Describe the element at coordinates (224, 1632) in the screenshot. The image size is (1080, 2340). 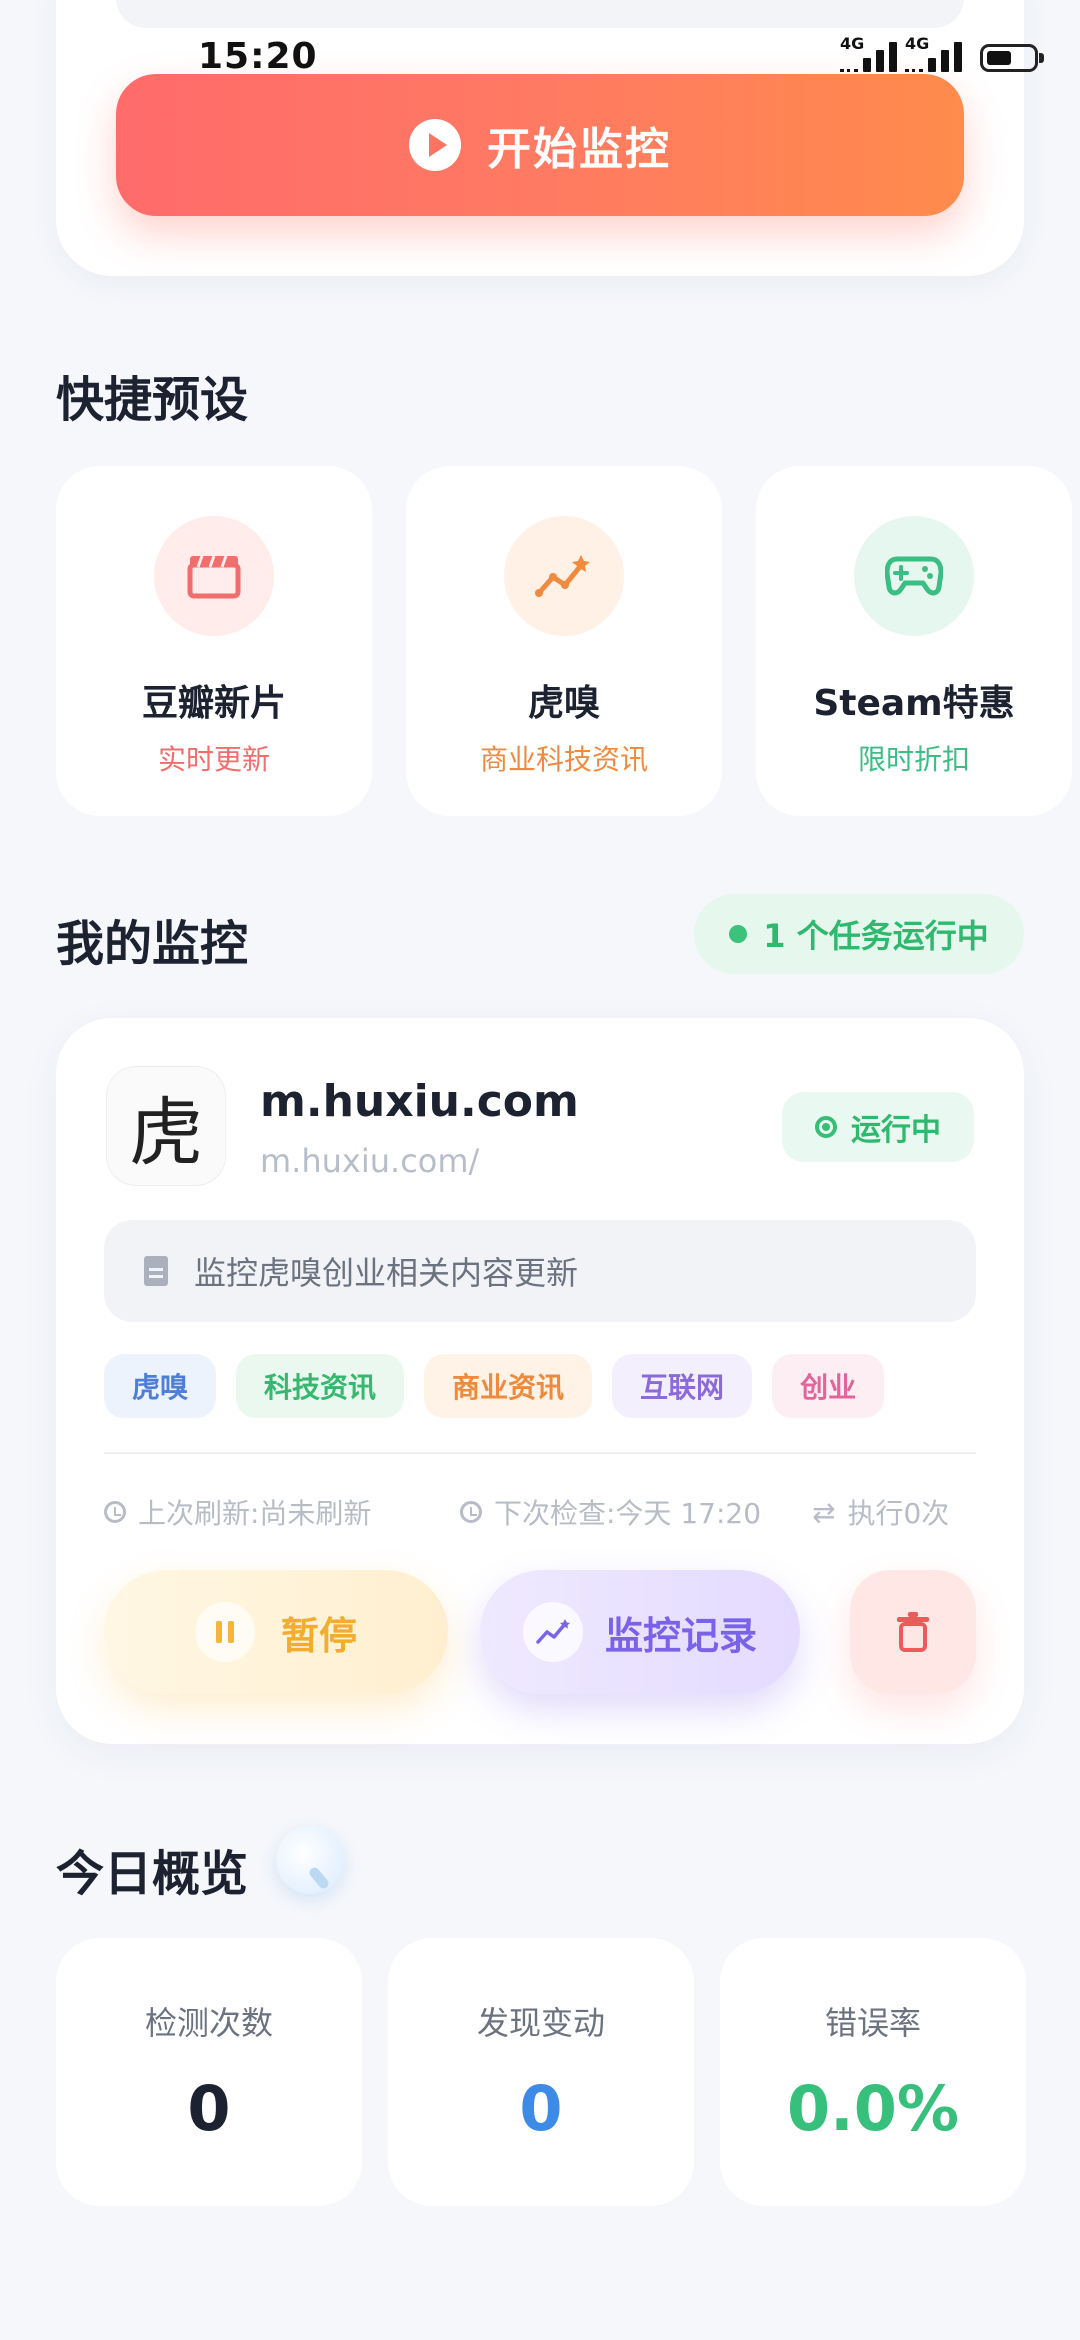
I see `pause-icon` at that location.